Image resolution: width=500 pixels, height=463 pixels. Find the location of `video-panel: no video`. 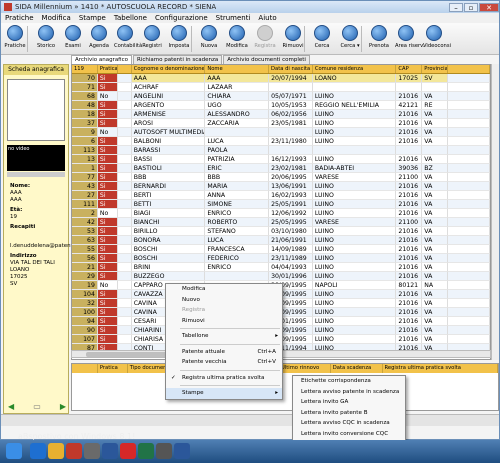

video-panel: no video is located at coordinates (36, 158).